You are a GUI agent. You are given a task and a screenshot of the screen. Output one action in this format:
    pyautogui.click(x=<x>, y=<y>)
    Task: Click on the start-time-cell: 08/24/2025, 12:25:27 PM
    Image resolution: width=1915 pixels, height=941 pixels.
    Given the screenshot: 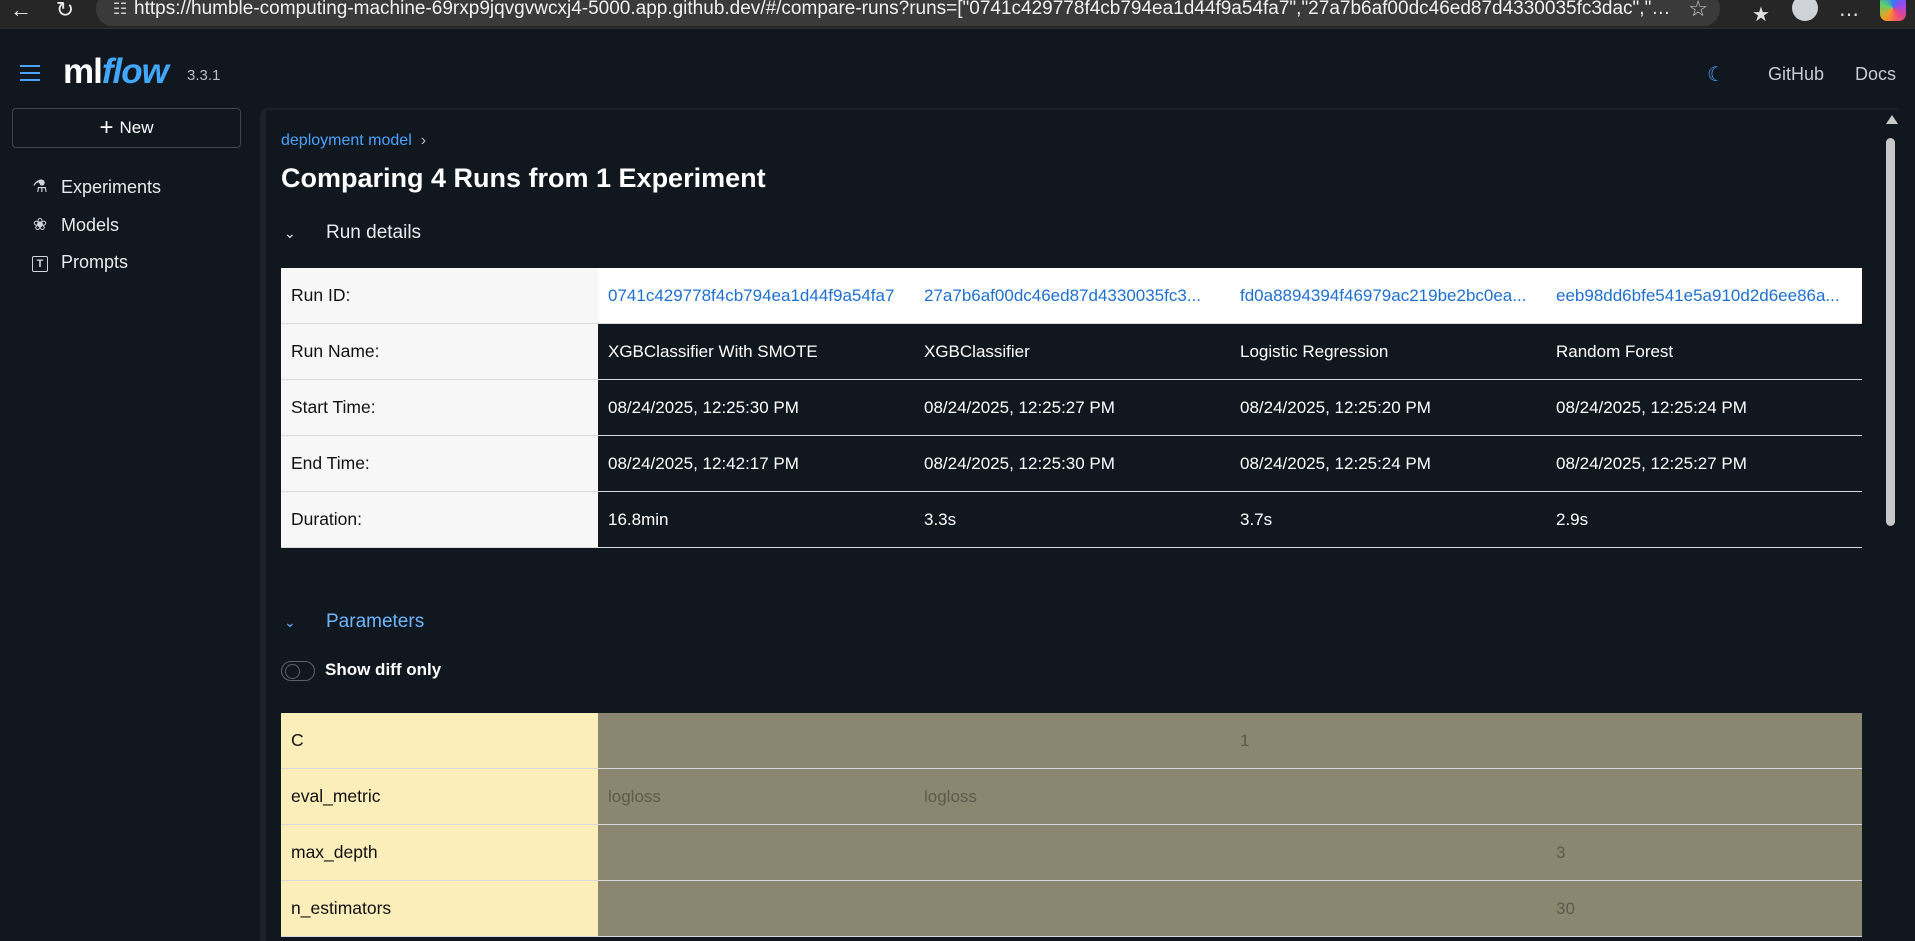 What is the action you would take?
    pyautogui.click(x=1072, y=407)
    